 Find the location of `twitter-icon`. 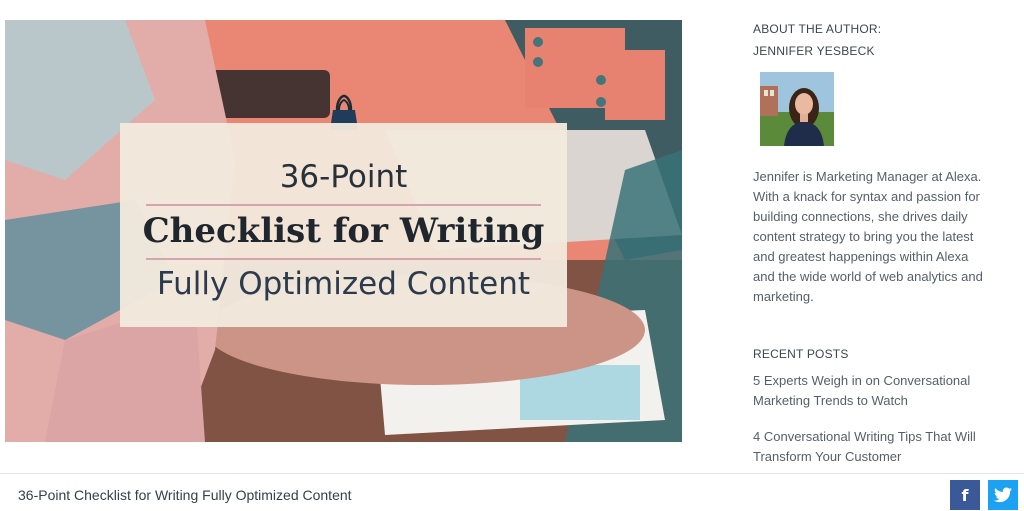

twitter-icon is located at coordinates (1003, 495).